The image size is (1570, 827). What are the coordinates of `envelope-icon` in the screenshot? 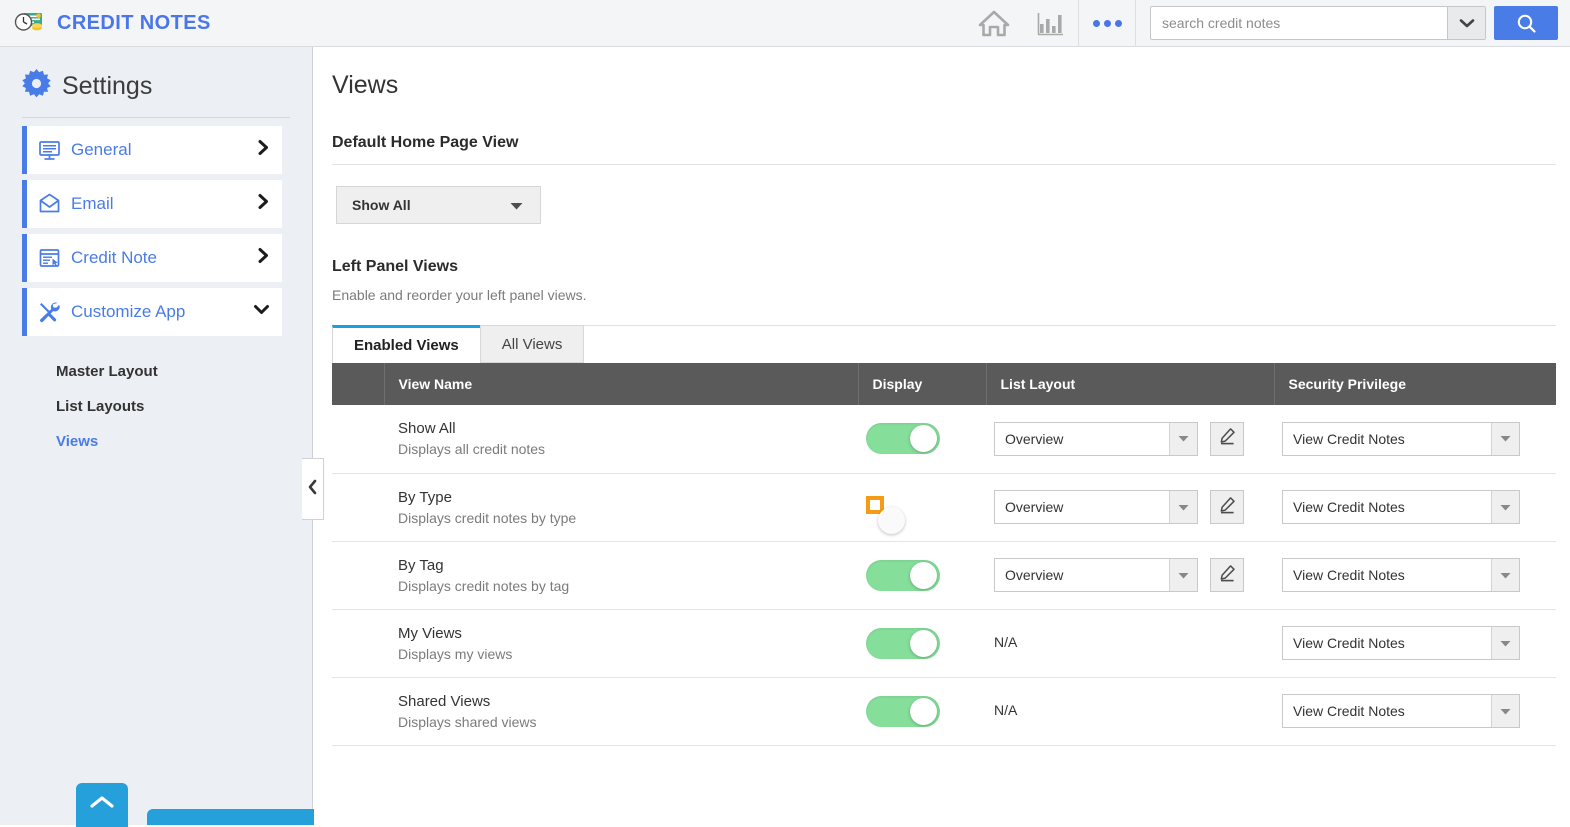 It's located at (49, 204).